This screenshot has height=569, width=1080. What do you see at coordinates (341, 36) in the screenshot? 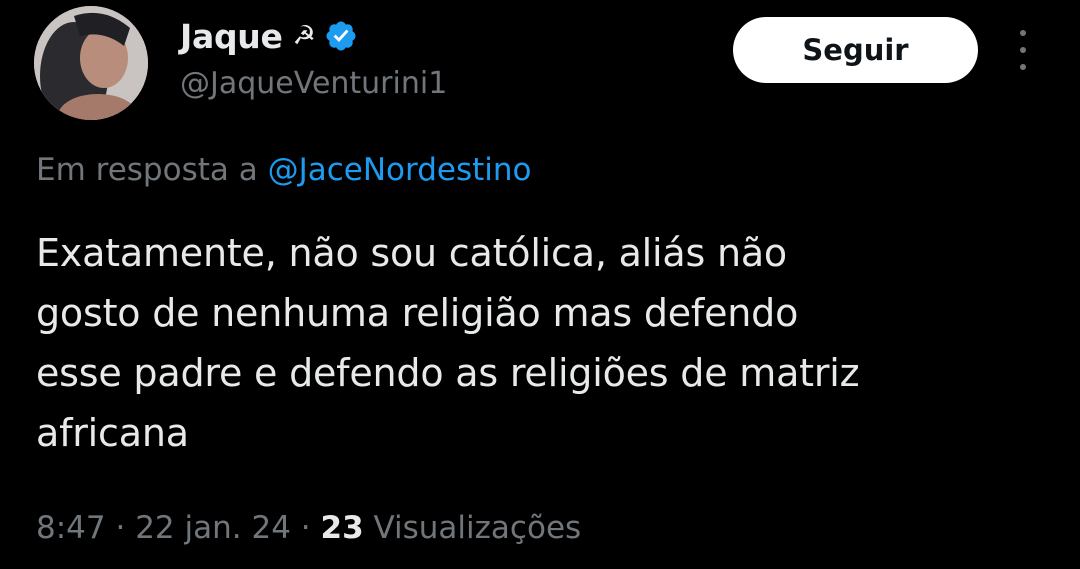
I see `verified-badge-icon` at bounding box center [341, 36].